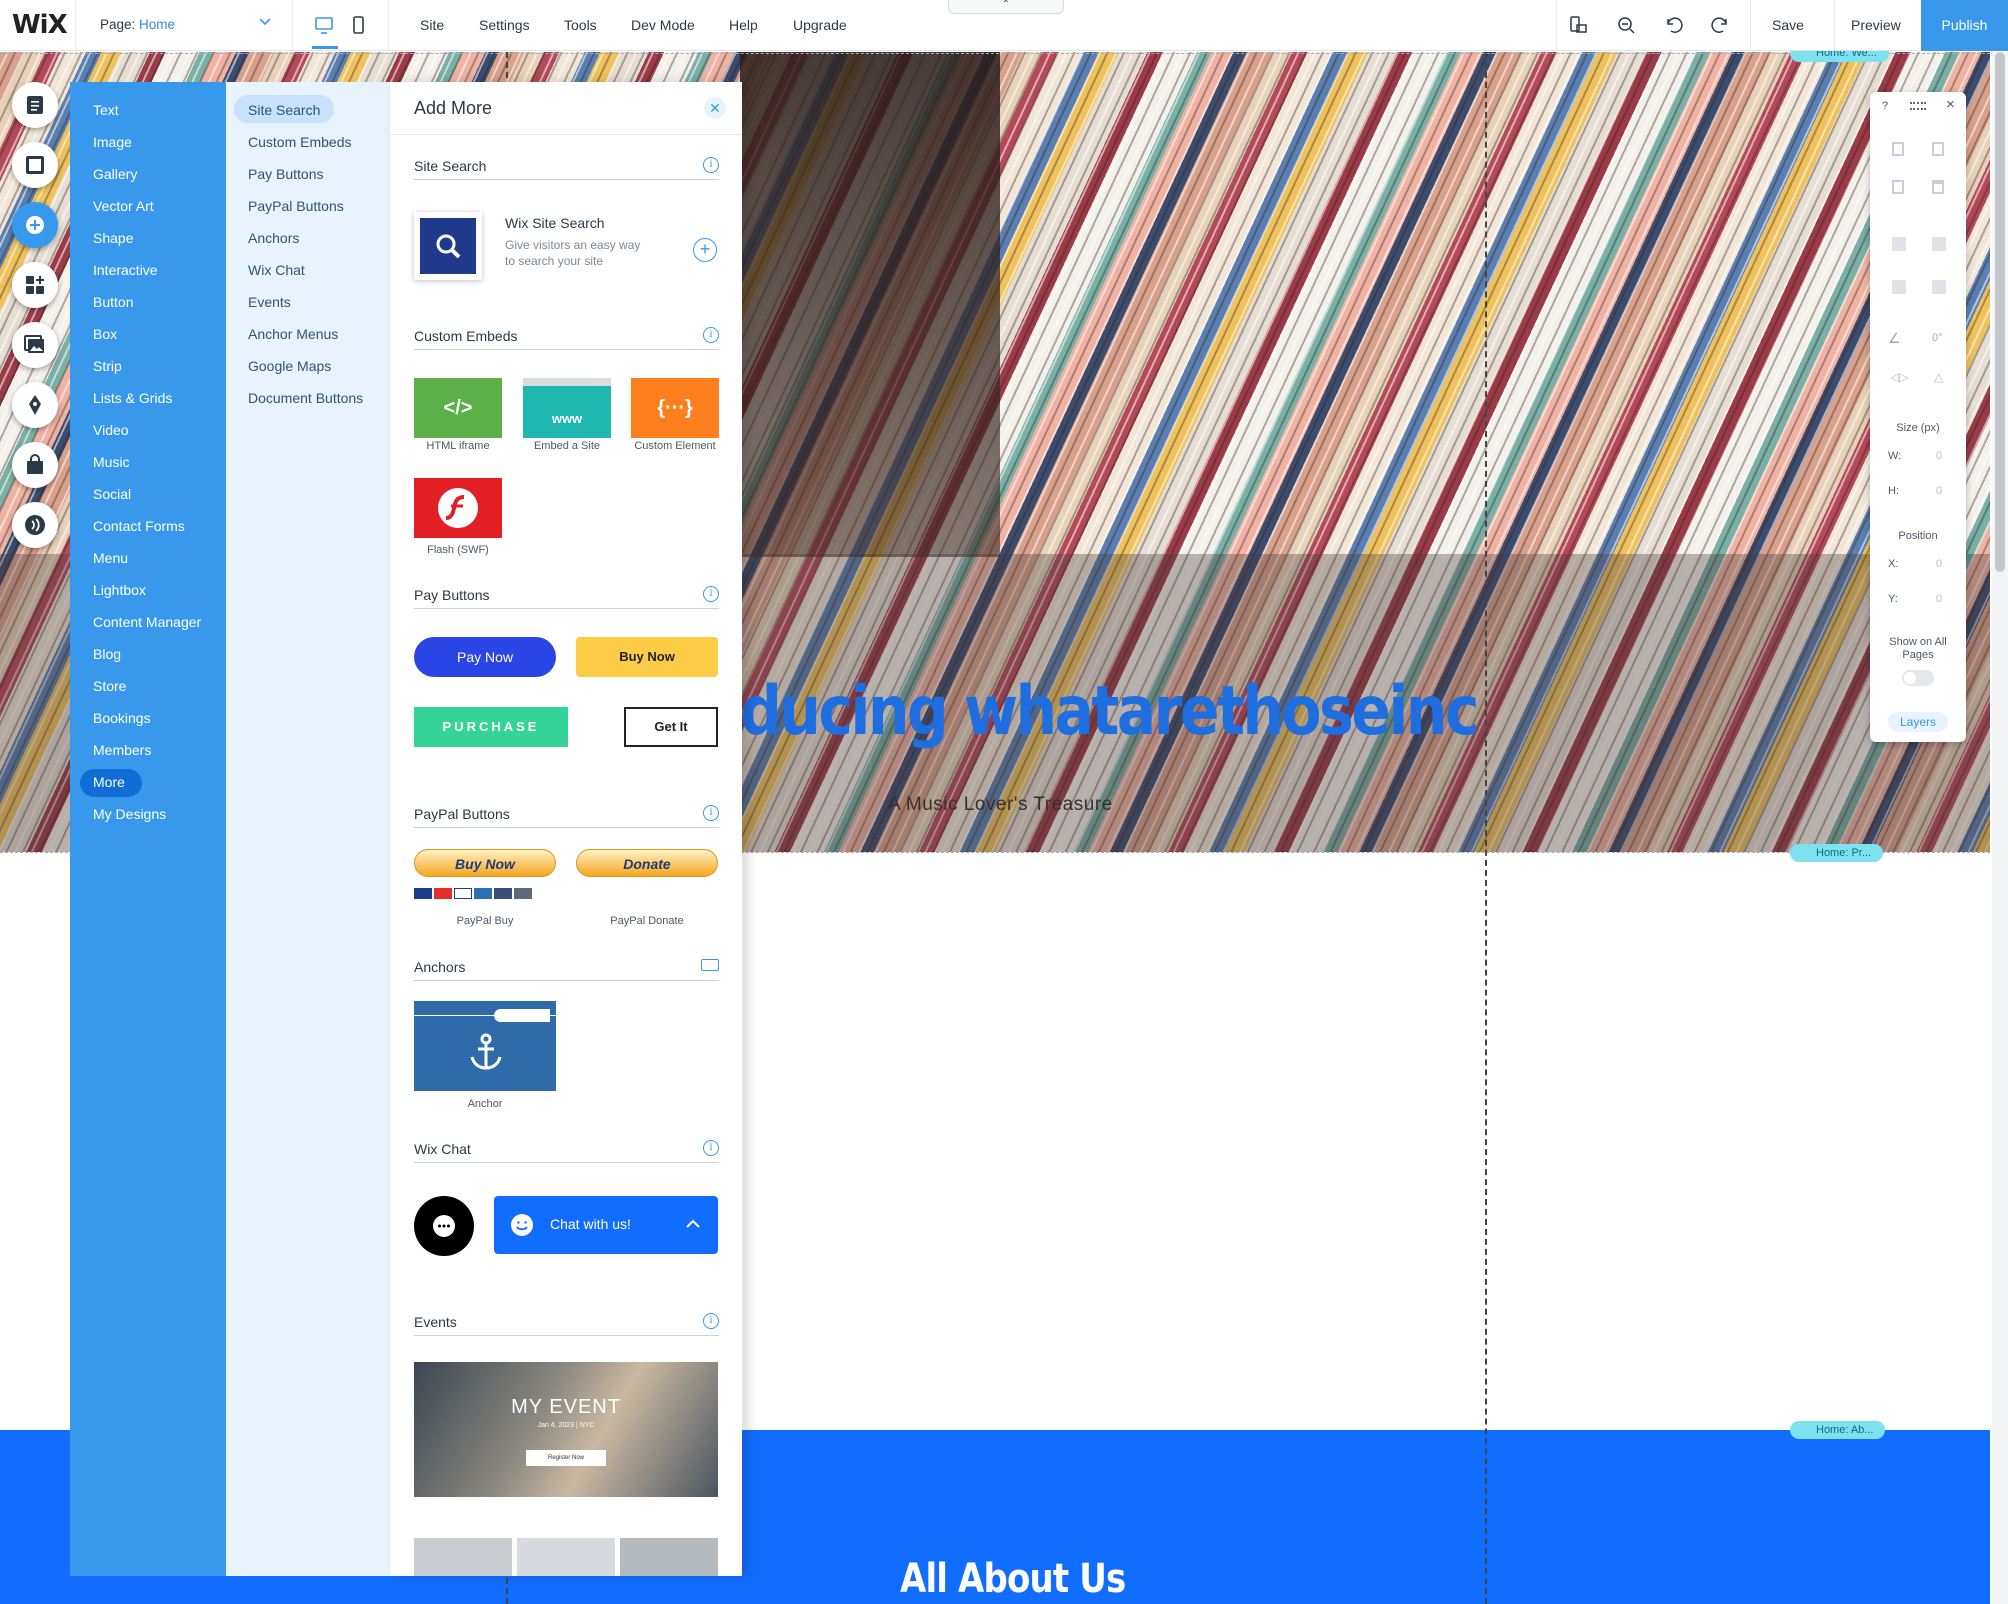 This screenshot has height=1604, width=2008. What do you see at coordinates (491, 727) in the screenshot?
I see `purchase-button: PURCHASE` at bounding box center [491, 727].